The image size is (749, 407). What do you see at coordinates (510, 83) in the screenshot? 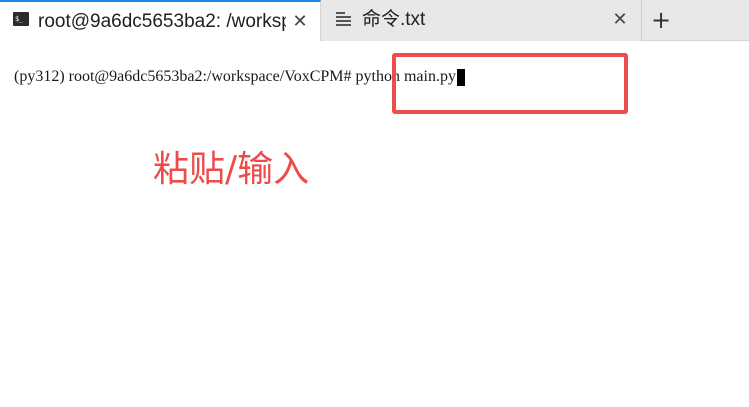
I see `highlight-box` at bounding box center [510, 83].